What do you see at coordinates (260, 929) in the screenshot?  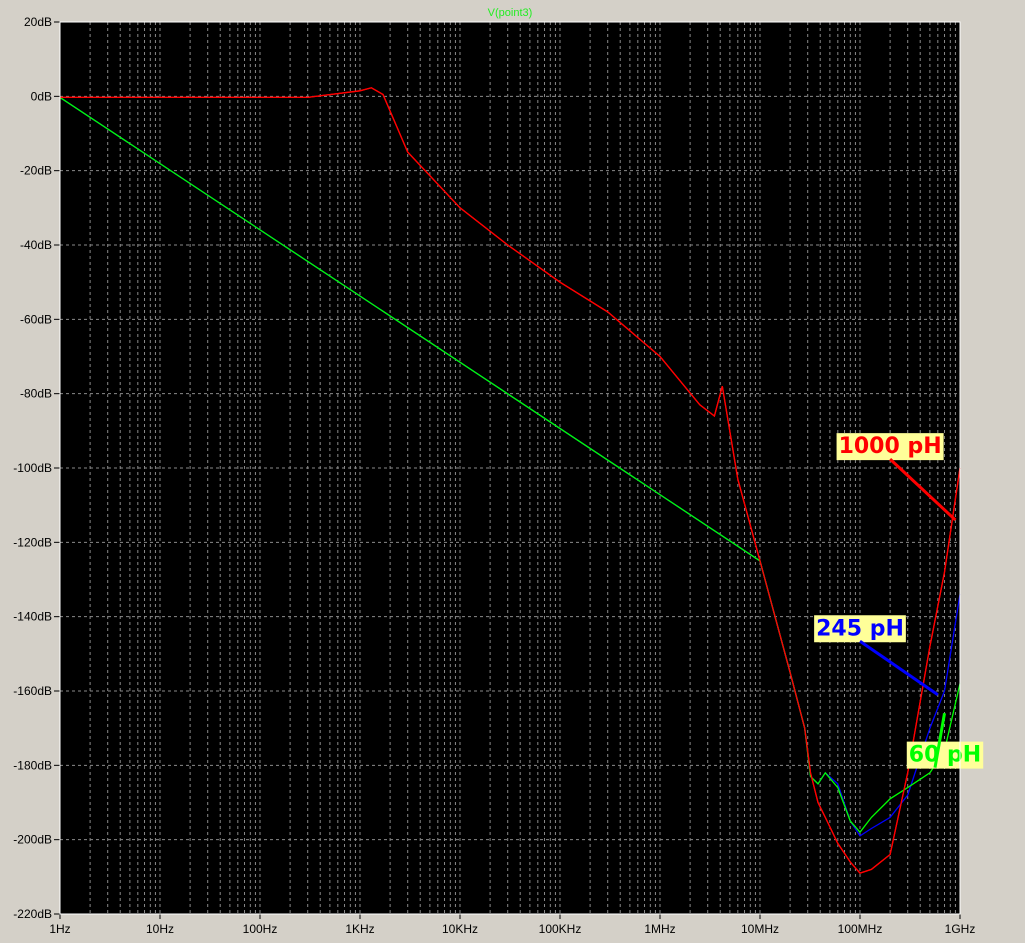 I see `x-tick-label: 100Hz` at bounding box center [260, 929].